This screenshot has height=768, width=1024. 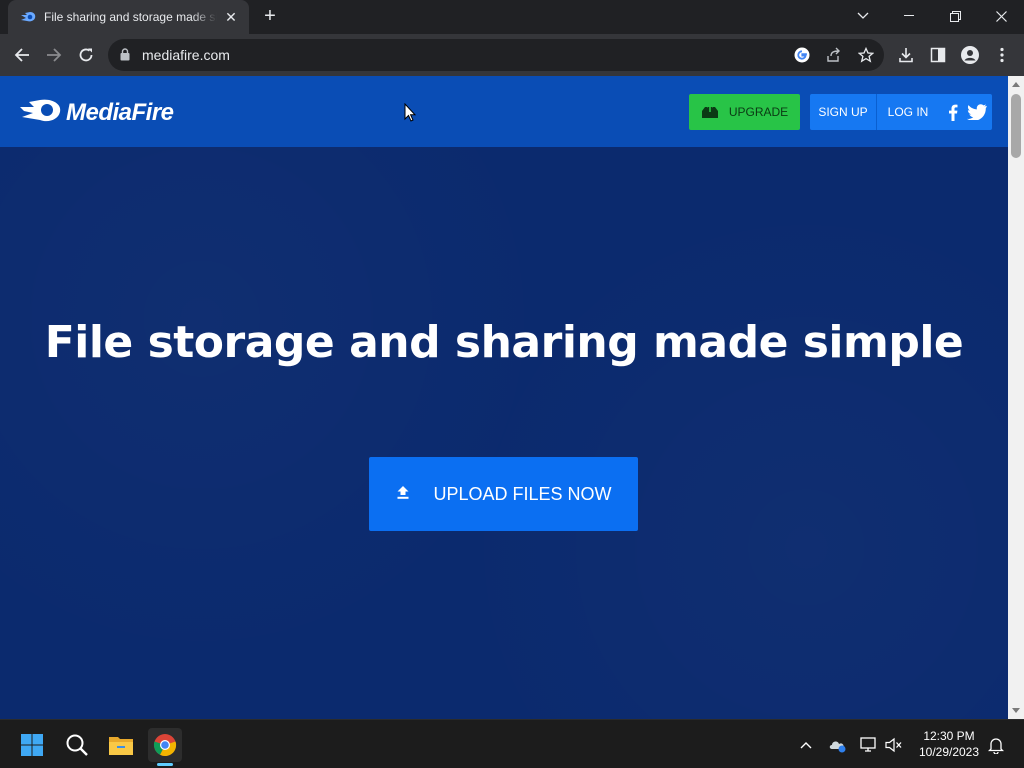 What do you see at coordinates (22, 55) in the screenshot?
I see `back-arrow-icon` at bounding box center [22, 55].